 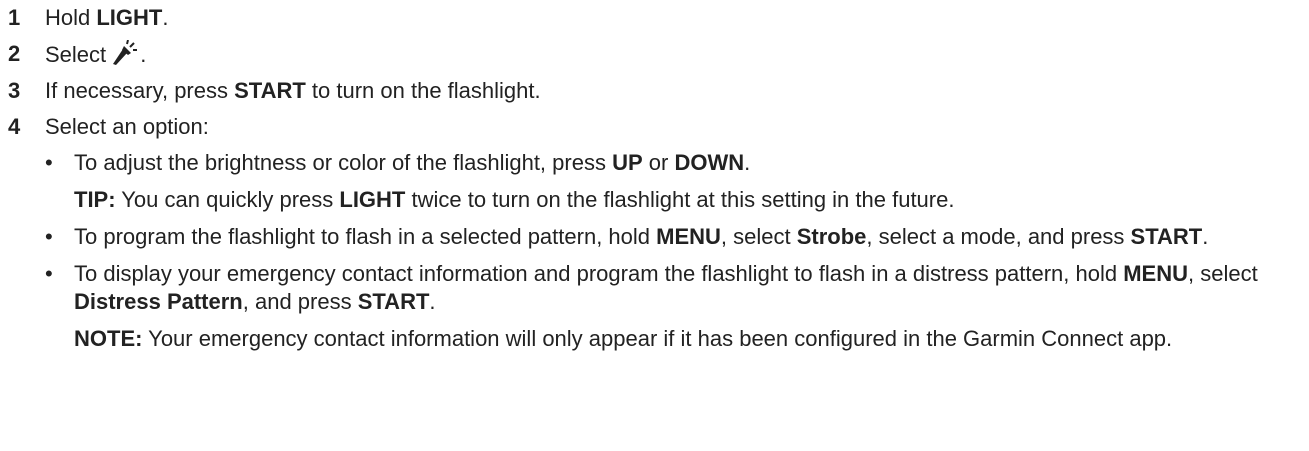 I want to click on step-number: 1, so click(x=14, y=17).